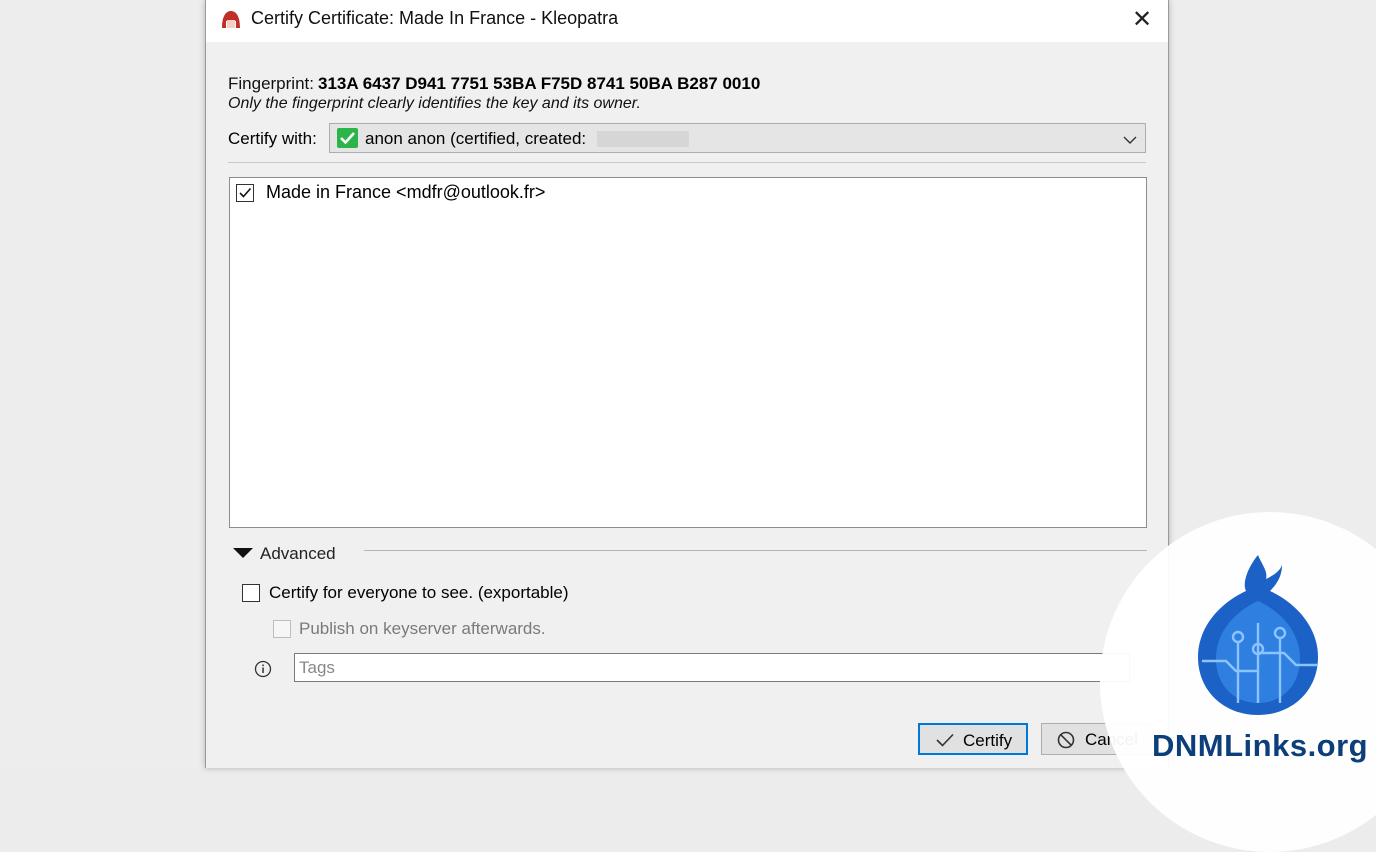  Describe the element at coordinates (1260, 745) in the screenshot. I see `watermark-text: DNMLinks.org` at that location.